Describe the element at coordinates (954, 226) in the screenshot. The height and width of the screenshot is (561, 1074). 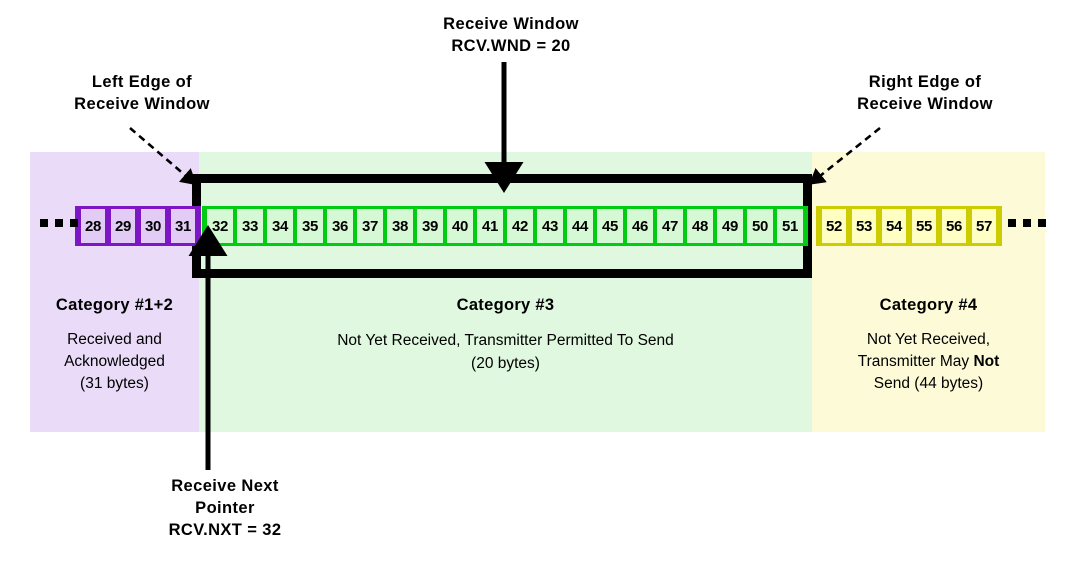
I see `byte-cell: 56` at that location.